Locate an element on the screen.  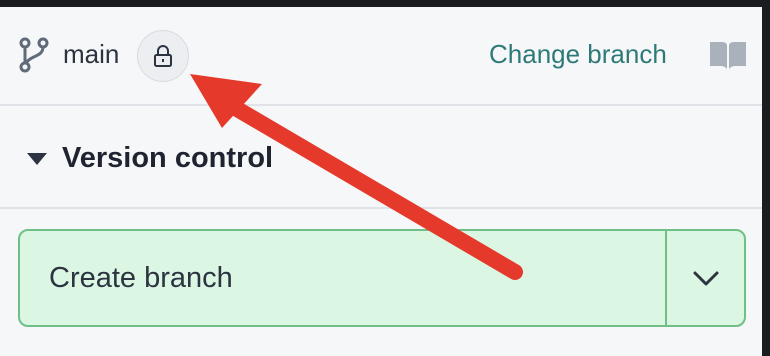
right-edge is located at coordinates (766, 178).